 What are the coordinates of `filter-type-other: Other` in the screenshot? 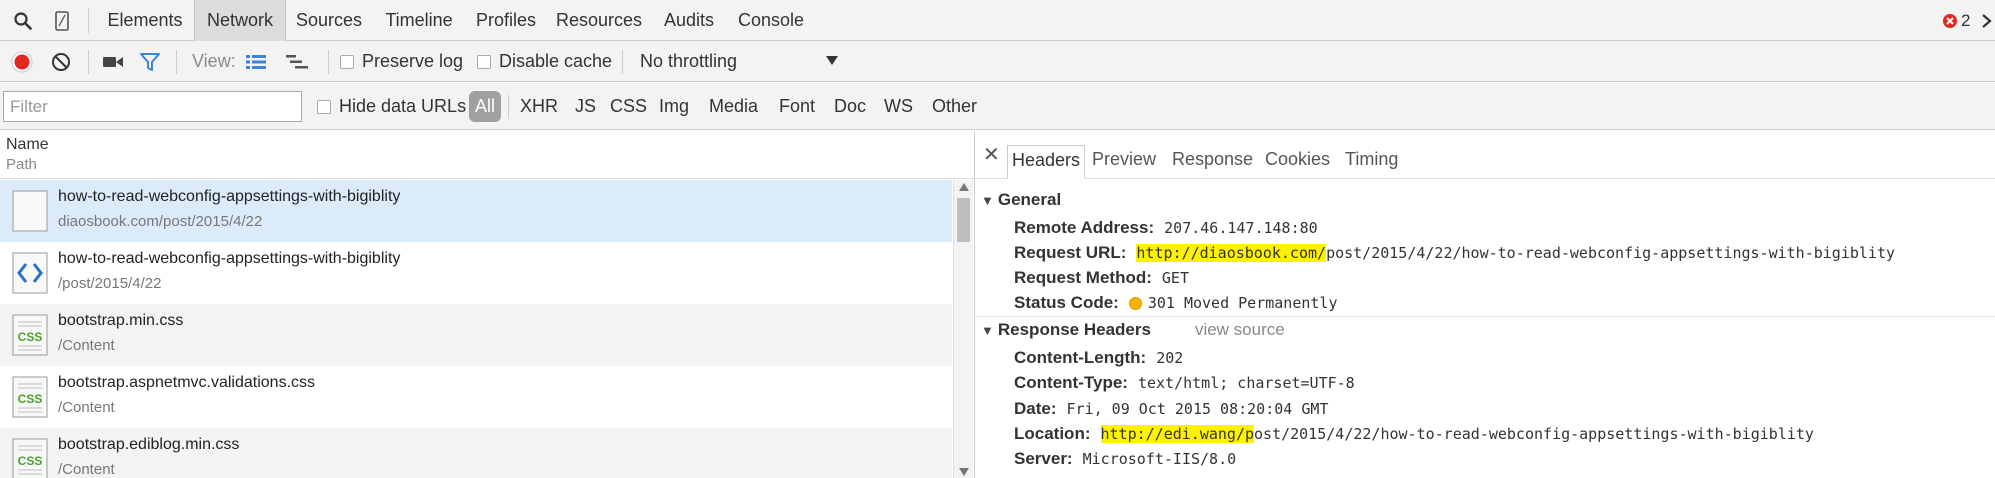 It's located at (954, 106).